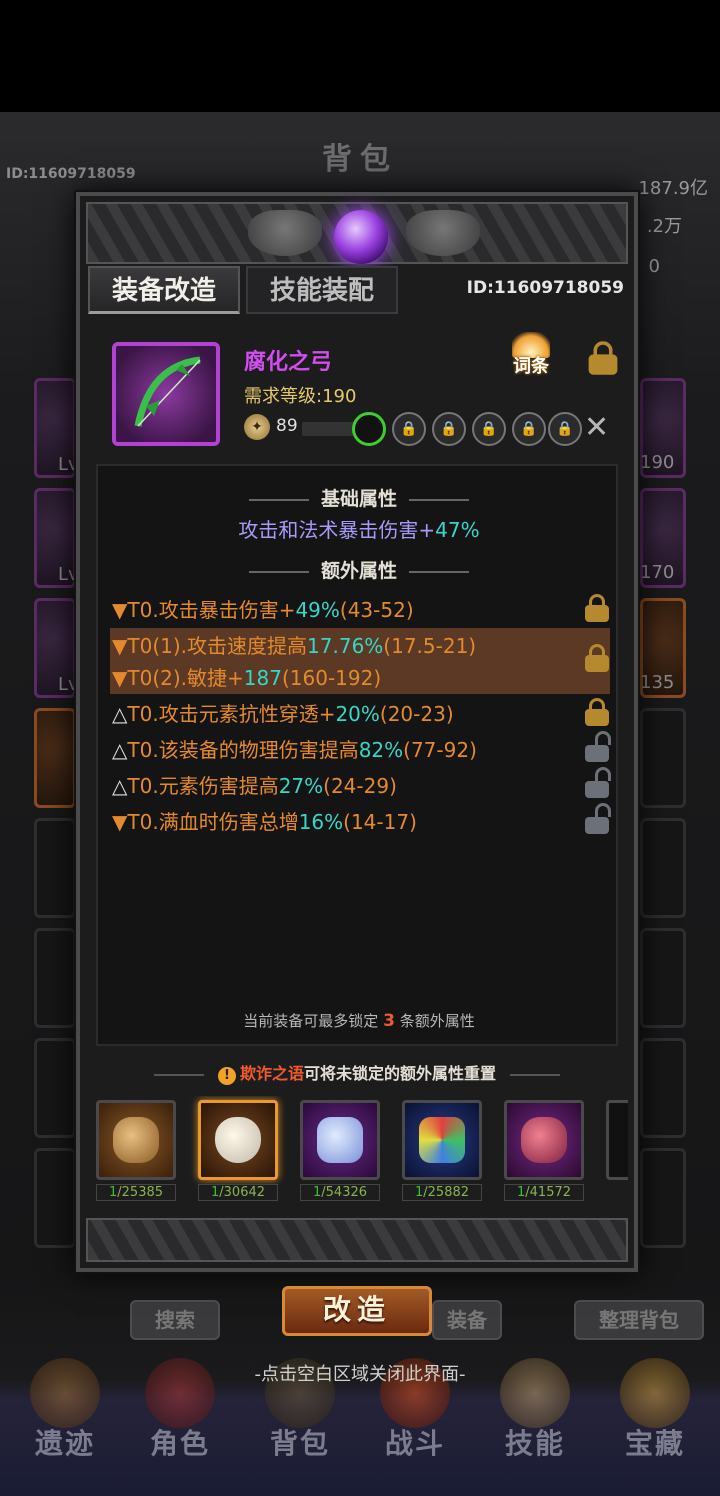 The height and width of the screenshot is (1496, 720). I want to click on sort-backpack-button: 整理背包, so click(639, 1320).